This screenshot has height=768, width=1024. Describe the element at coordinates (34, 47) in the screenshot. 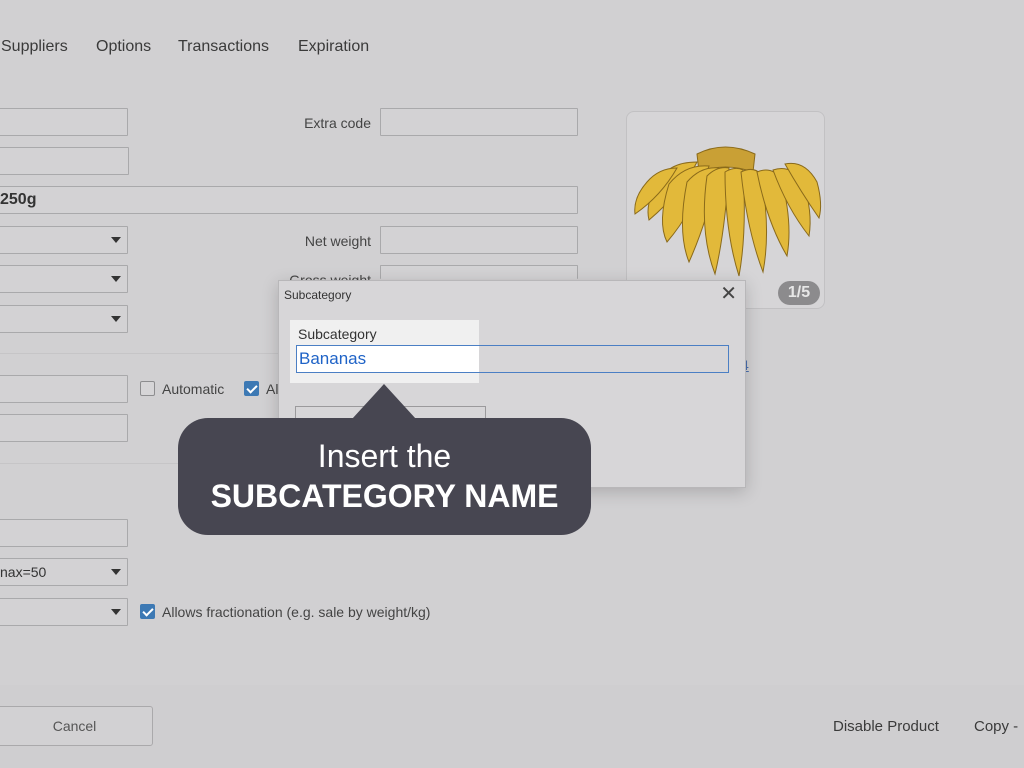

I see `tab-suppliers: Suppliers` at that location.